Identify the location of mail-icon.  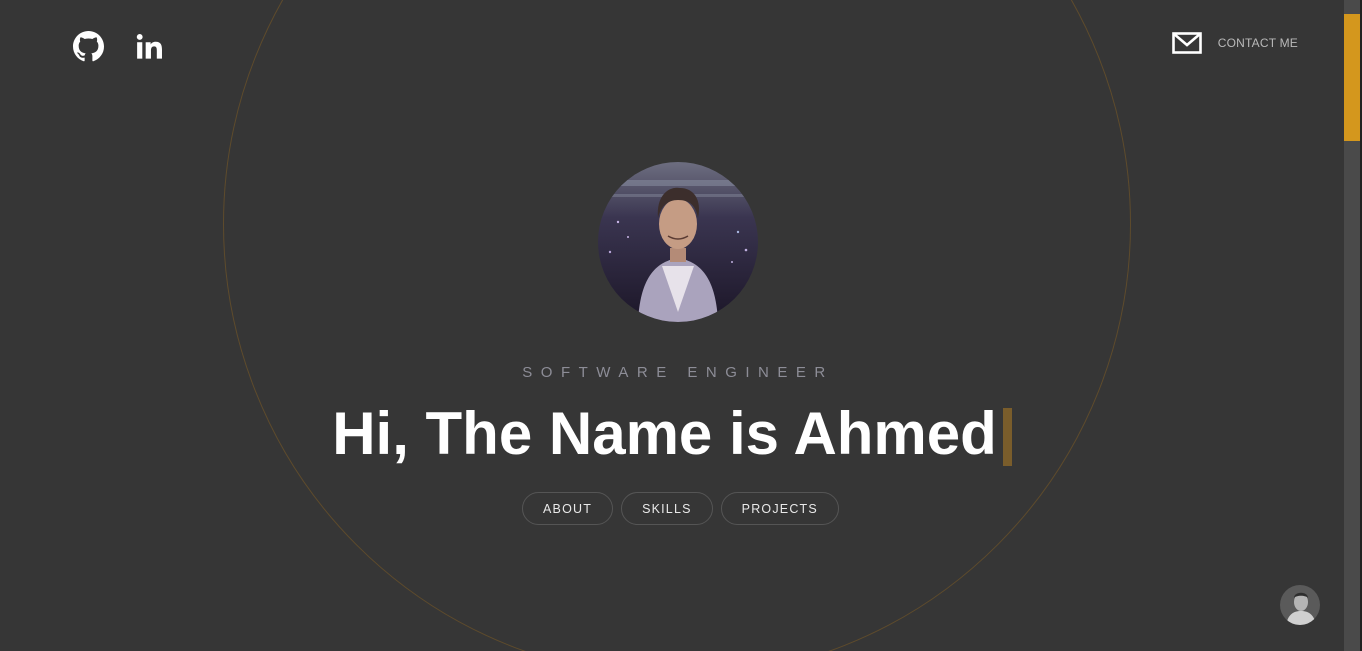
(1186, 43).